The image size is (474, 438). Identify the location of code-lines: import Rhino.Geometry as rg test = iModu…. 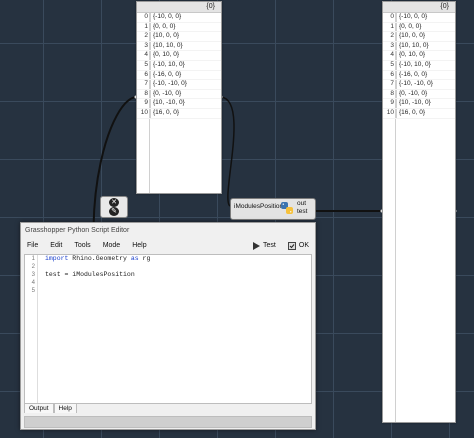
(178, 275).